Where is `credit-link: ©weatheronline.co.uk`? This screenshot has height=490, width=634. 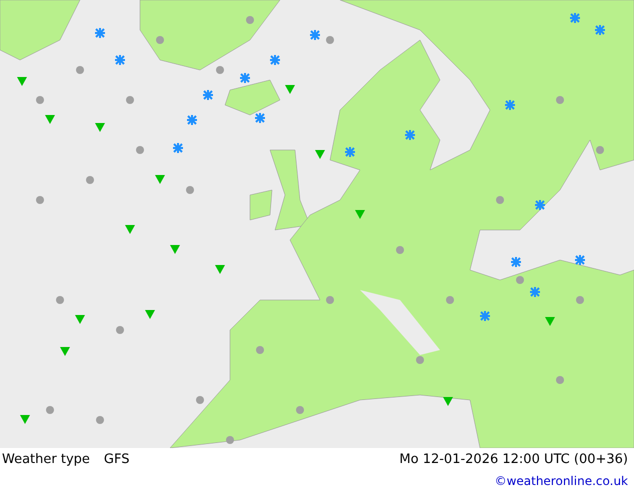 credit-link: ©weatheronline.co.uk is located at coordinates (561, 481).